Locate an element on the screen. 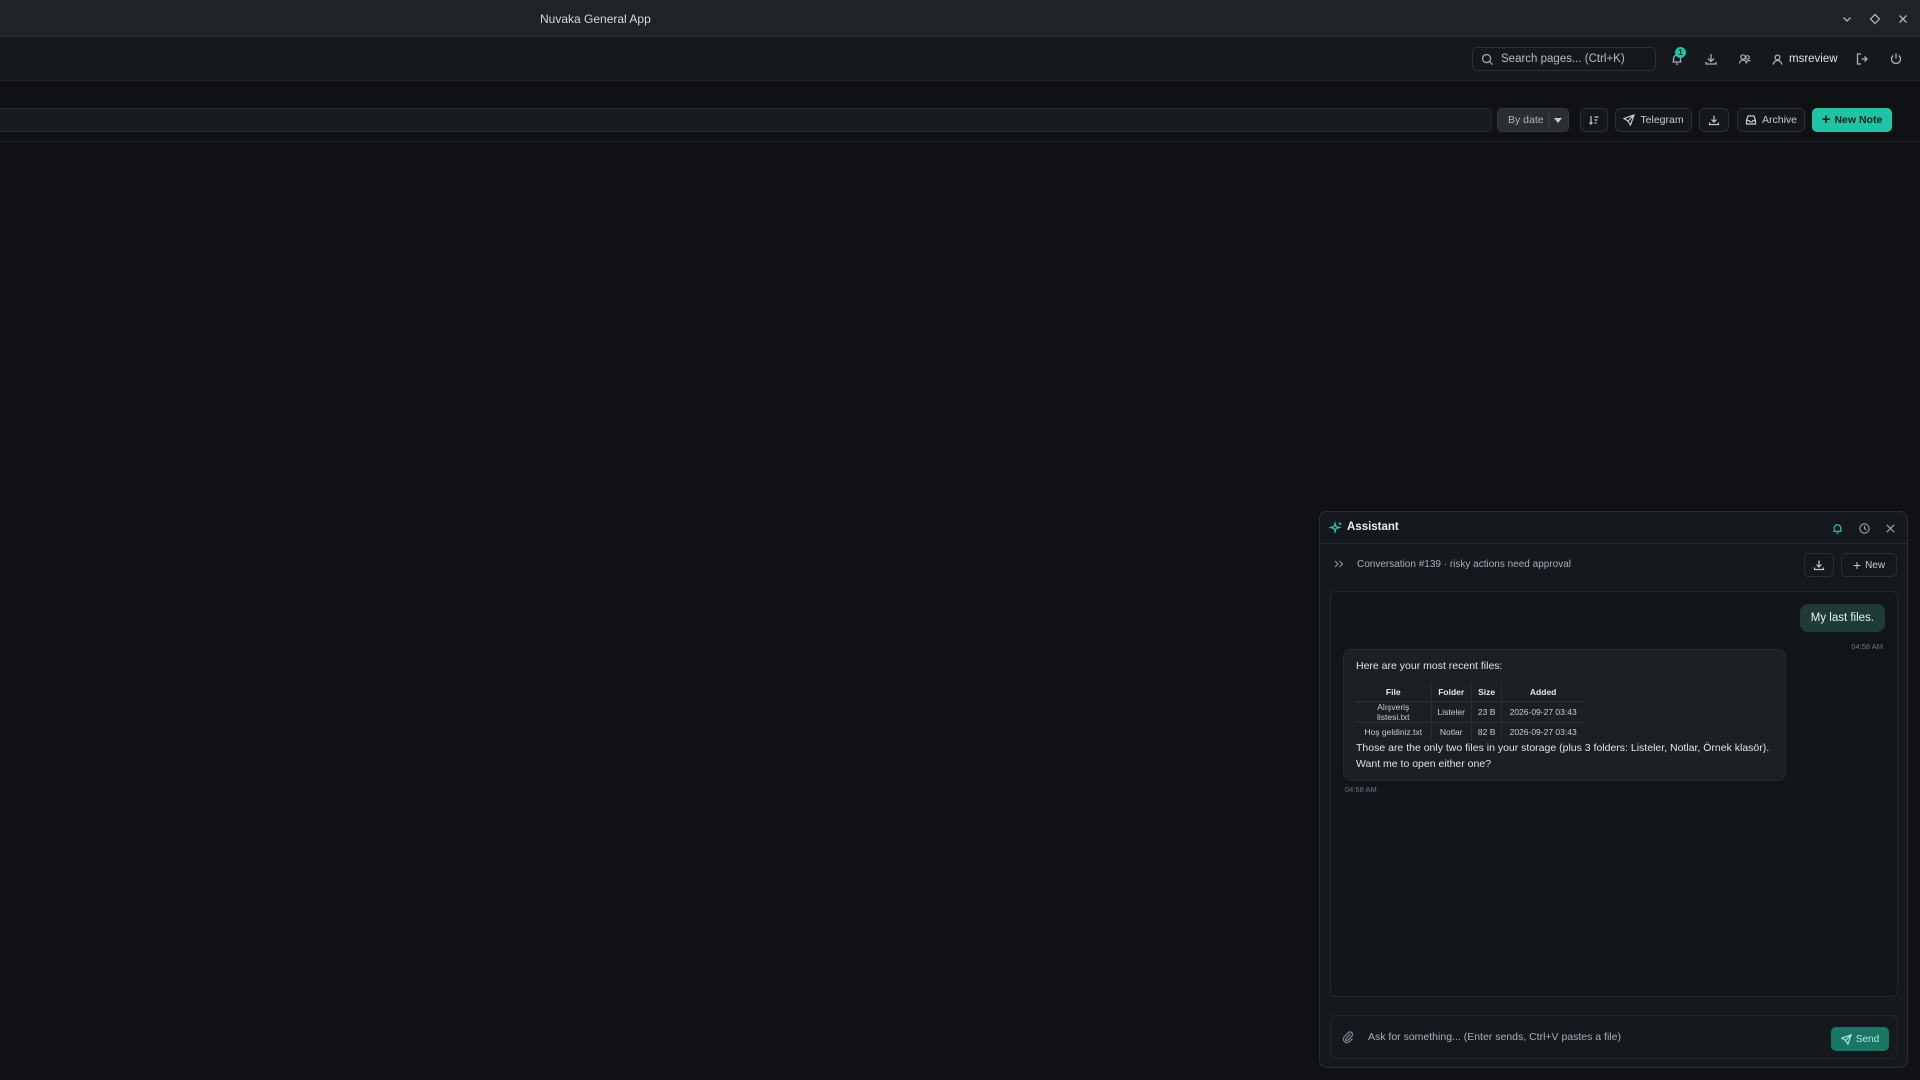  paperclip-icon is located at coordinates (1348, 1037).